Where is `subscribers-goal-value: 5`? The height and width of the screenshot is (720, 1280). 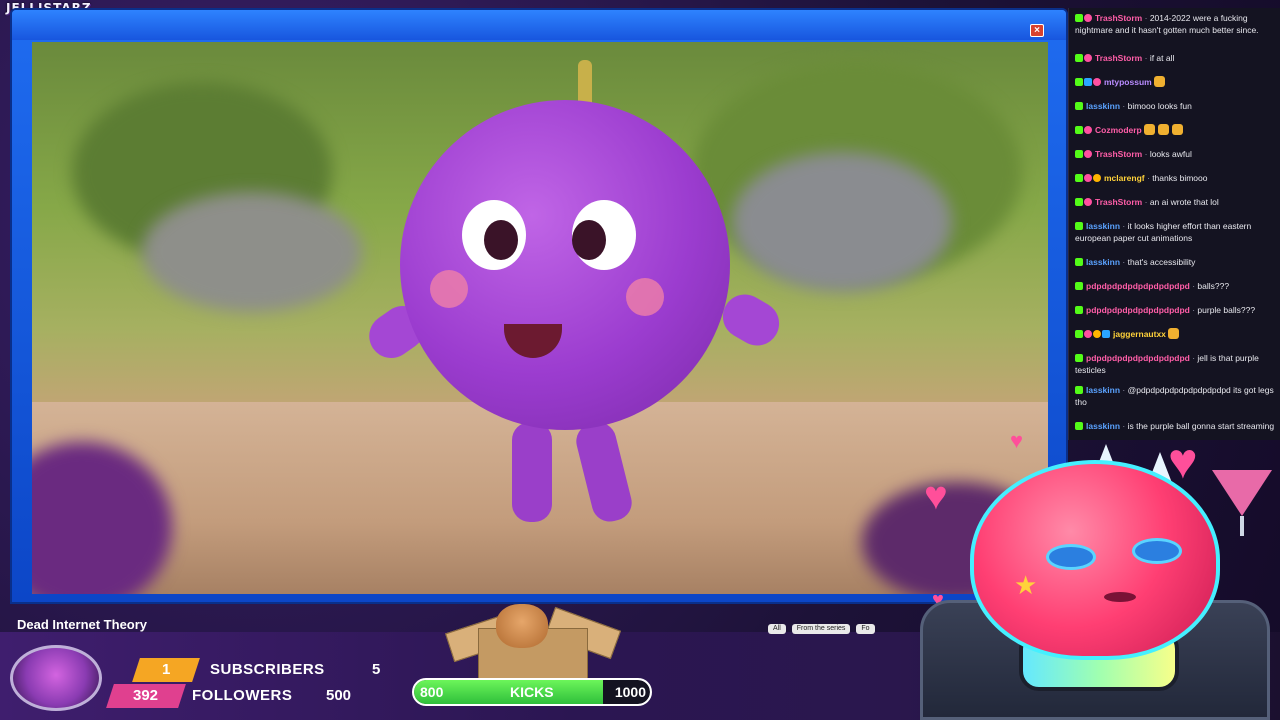
subscribers-goal-value: 5 is located at coordinates (376, 669).